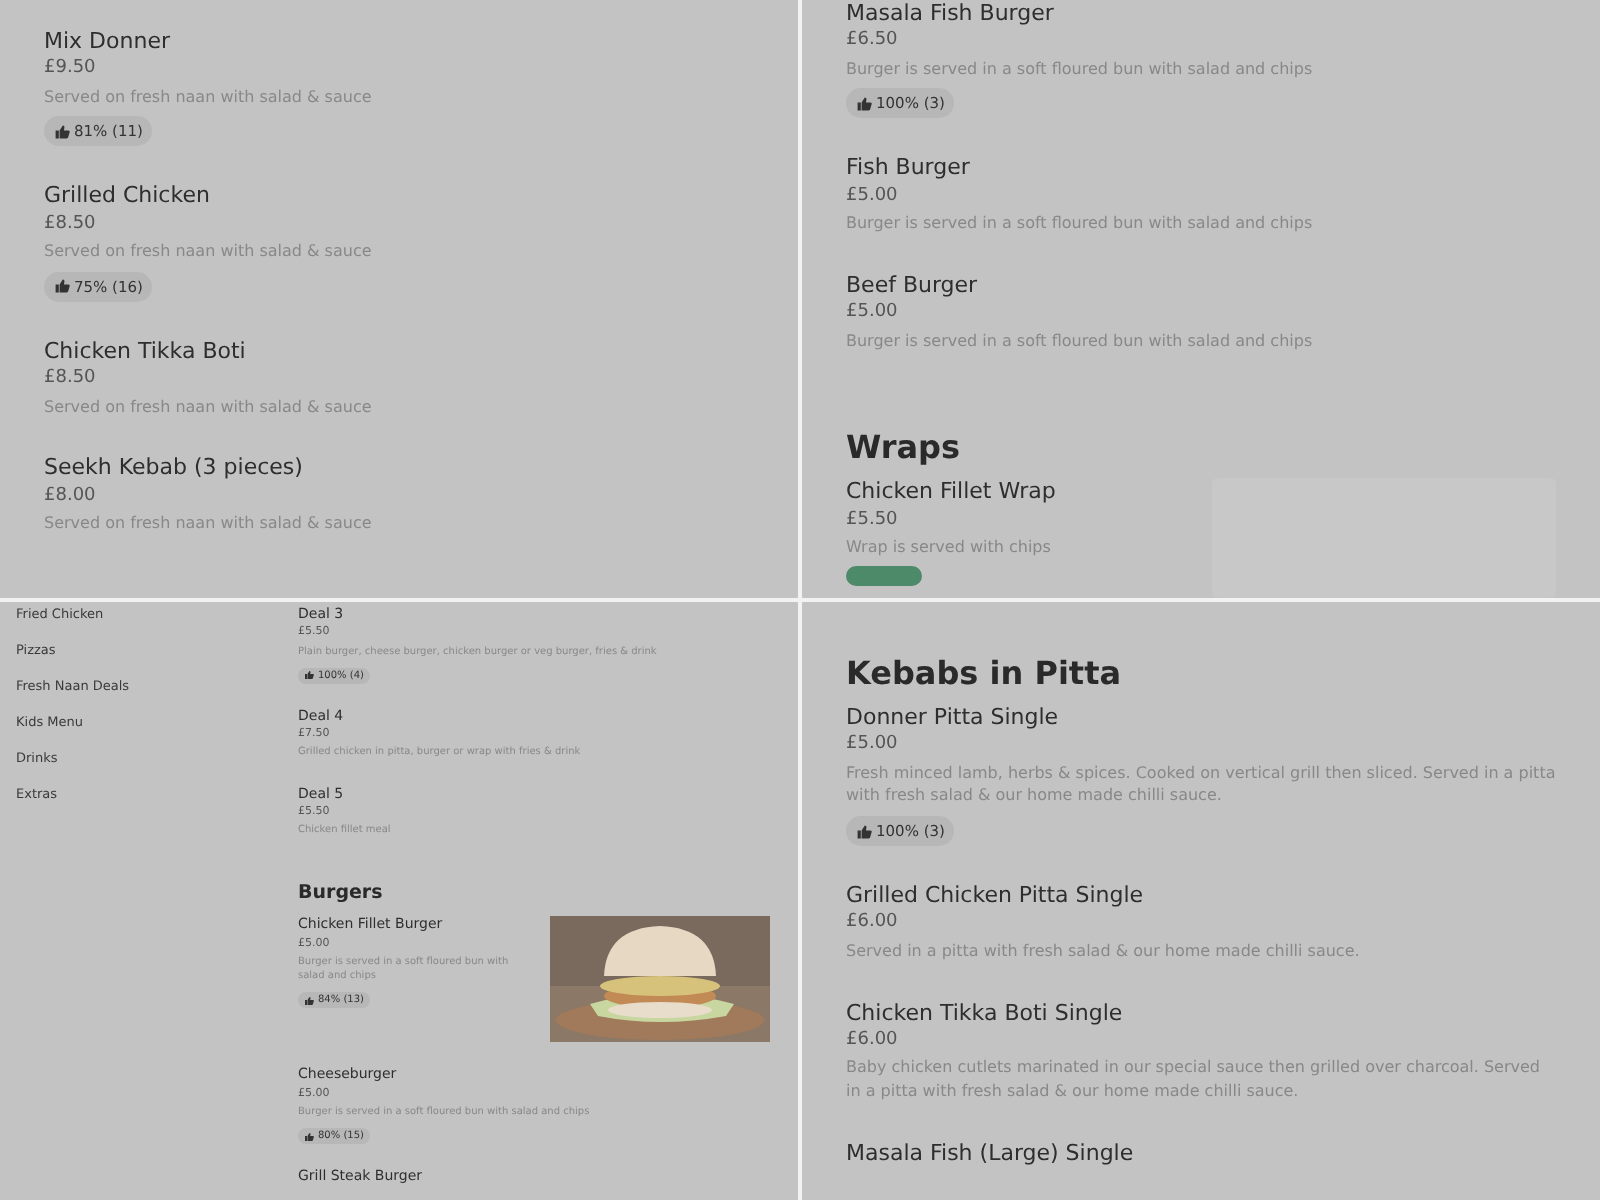 The width and height of the screenshot is (1600, 1200). Describe the element at coordinates (1194, 1080) in the screenshot. I see `item-description: Baby chicken cutlets marinated in our special sauce then grilled over charcoal. Served in a pitta with fresh salad & our home made chilli sauce.` at that location.